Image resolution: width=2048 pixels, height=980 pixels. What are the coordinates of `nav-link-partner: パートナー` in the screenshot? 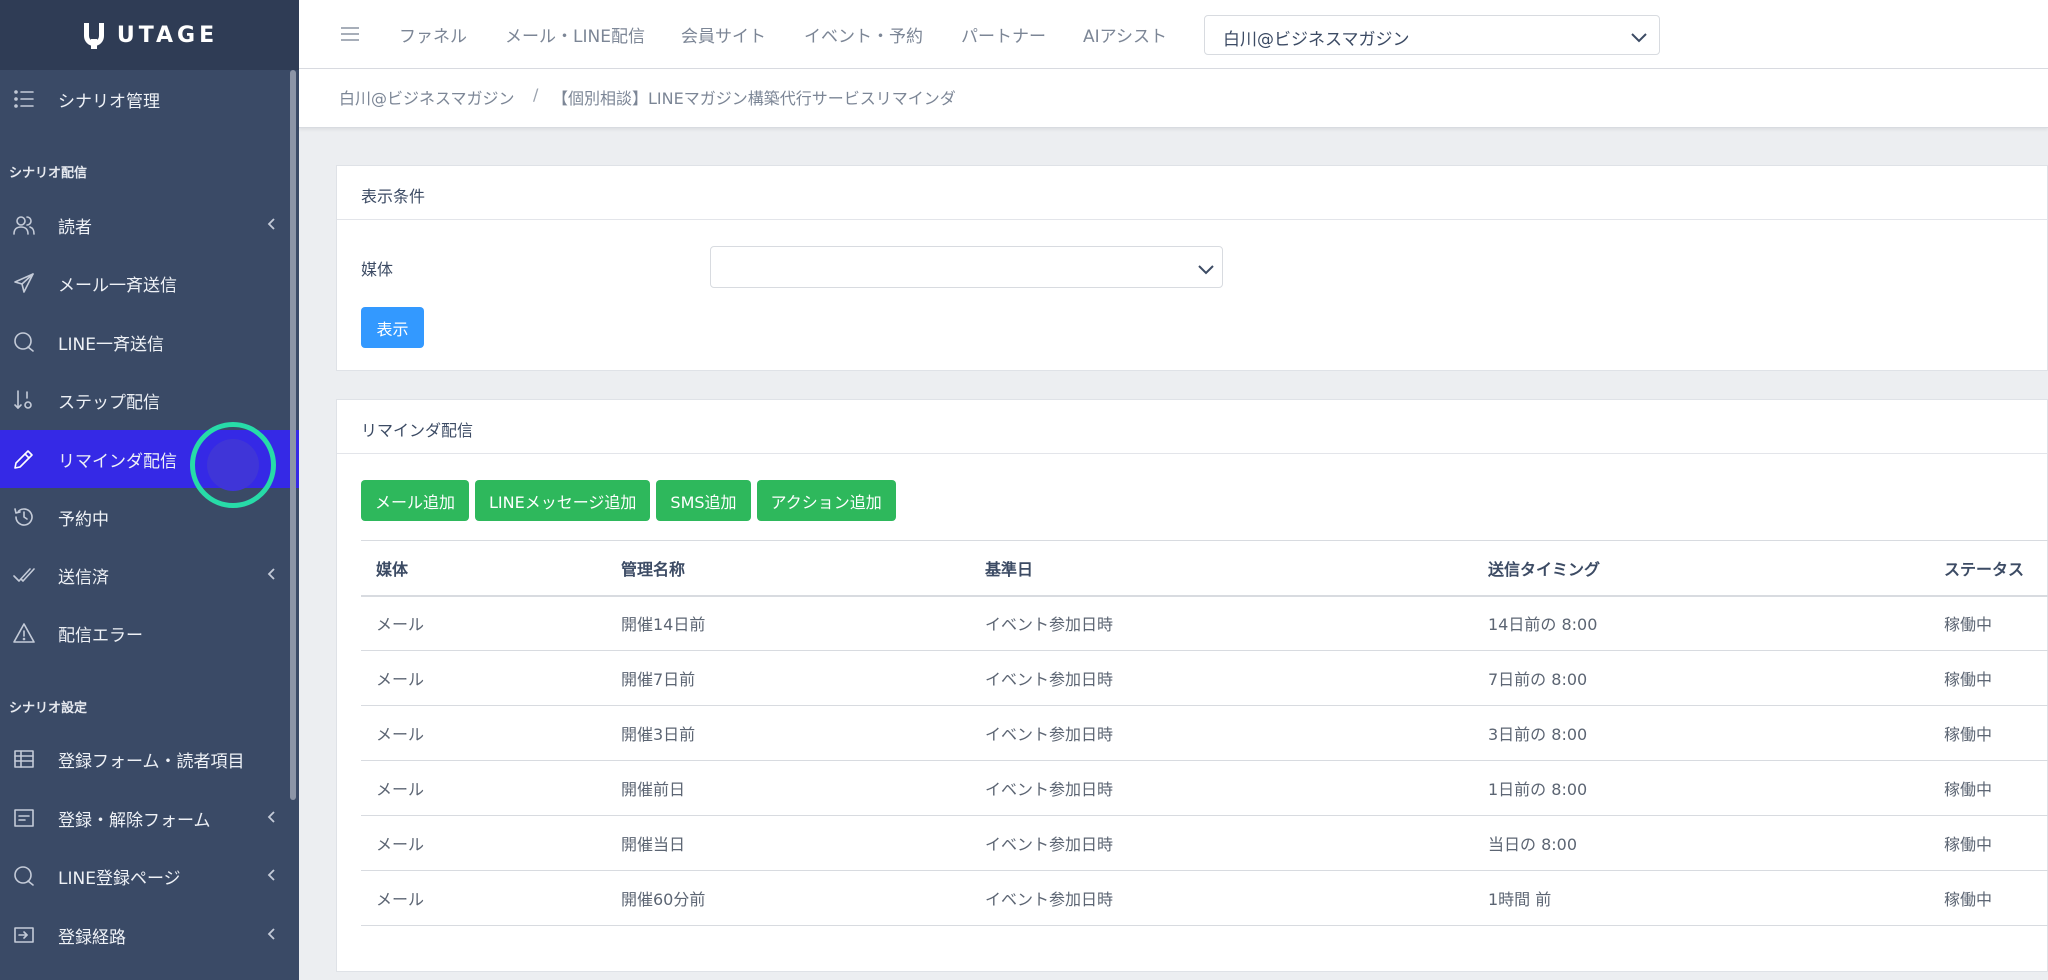 It's located at (1003, 34).